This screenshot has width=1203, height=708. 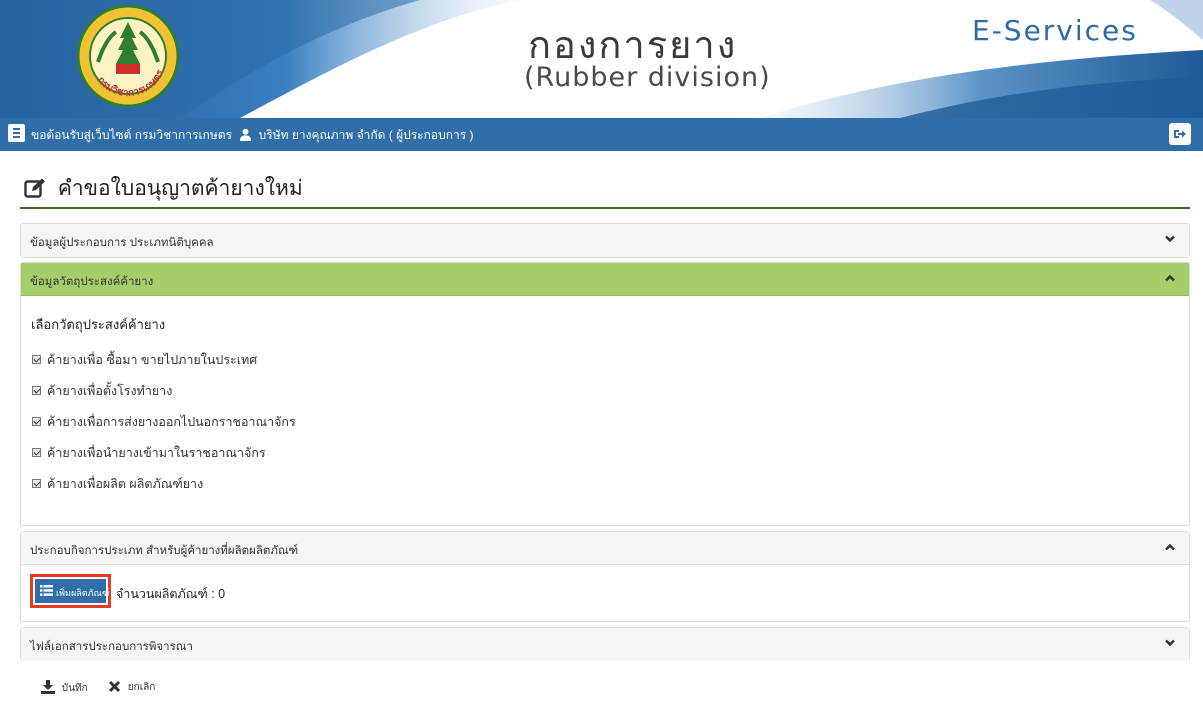 I want to click on save-label: บันทึก, so click(x=74, y=688).